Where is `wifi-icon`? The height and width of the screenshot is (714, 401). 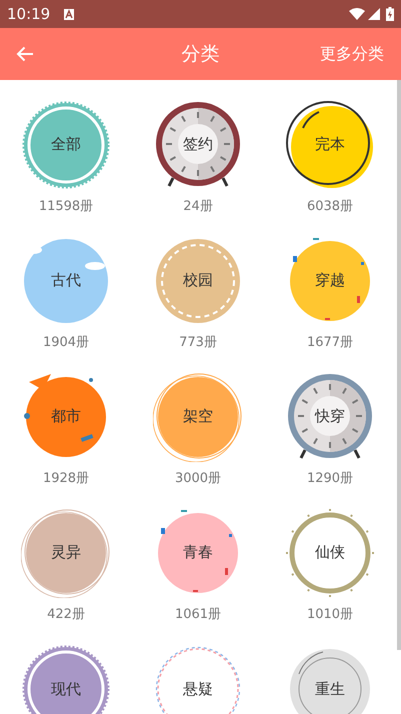
wifi-icon is located at coordinates (357, 14).